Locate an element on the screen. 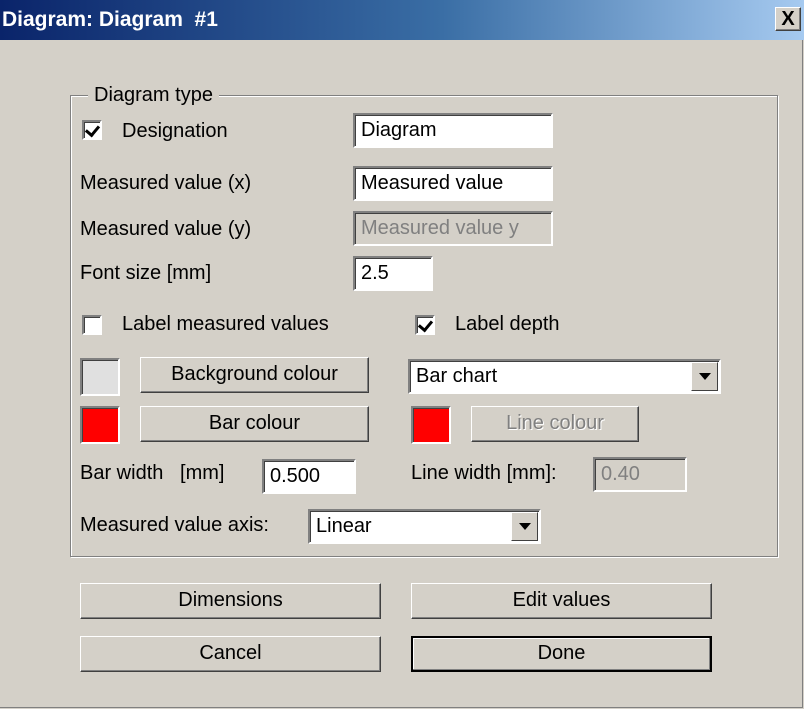 This screenshot has height=709, width=804. measured-x-field: Measured value is located at coordinates (453, 183).